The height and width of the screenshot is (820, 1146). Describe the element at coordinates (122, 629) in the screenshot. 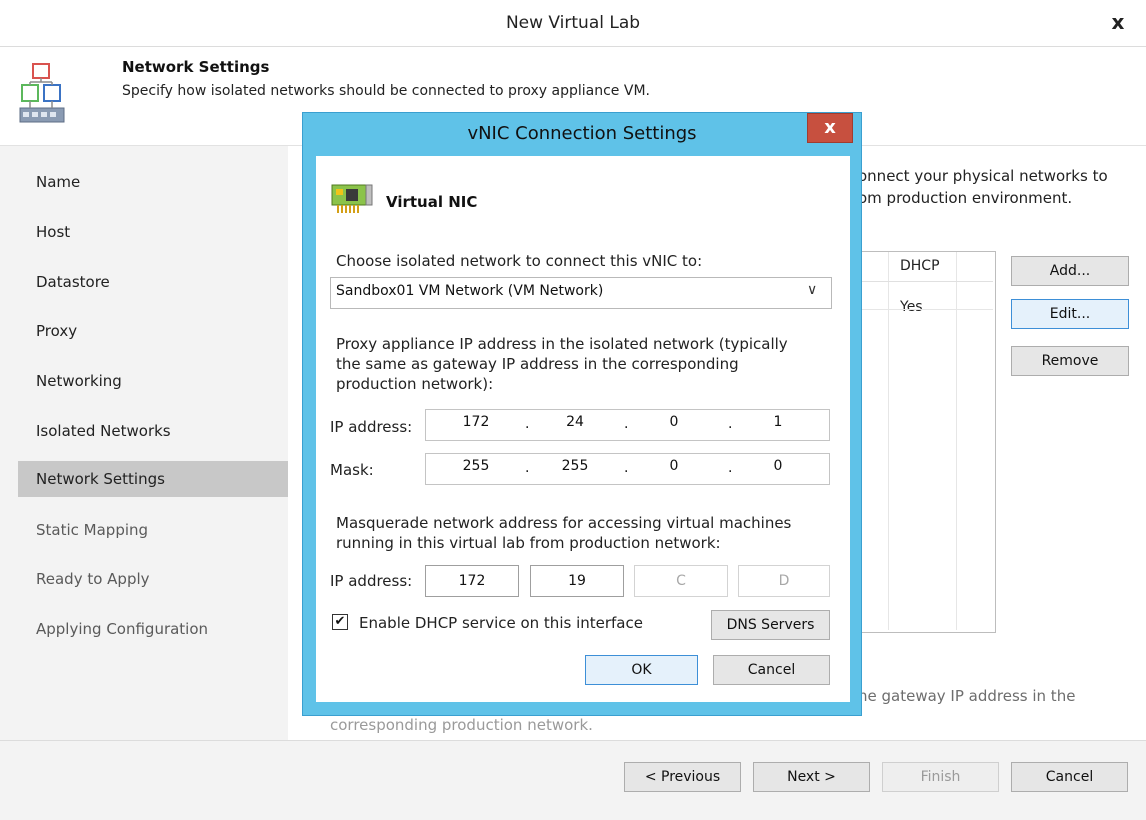

I see `sidebar-item-applying-configuration: Applying Configuration` at that location.